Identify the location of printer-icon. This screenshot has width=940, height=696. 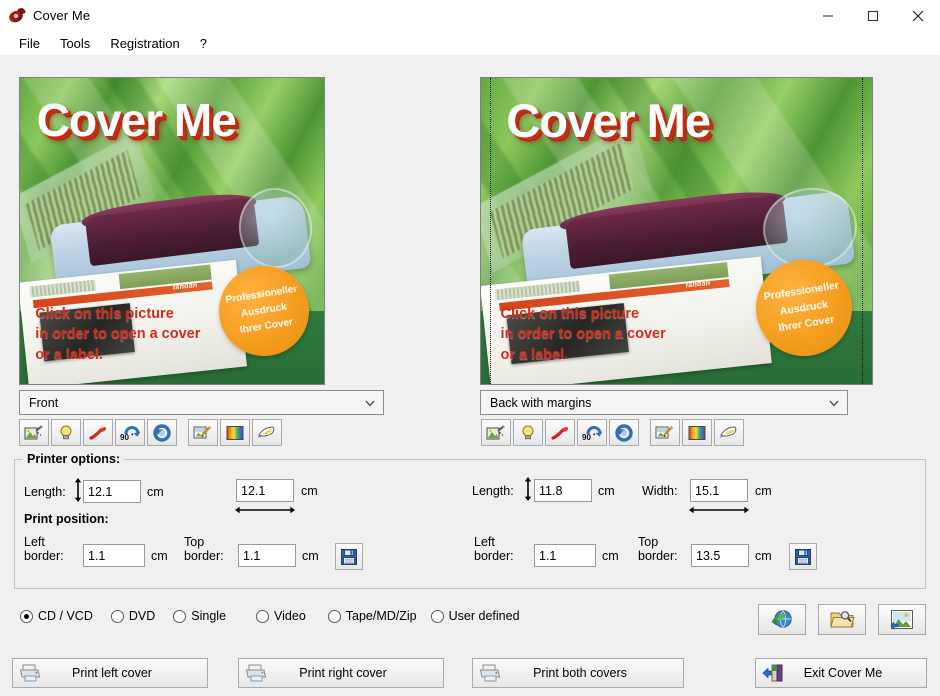
(30, 673).